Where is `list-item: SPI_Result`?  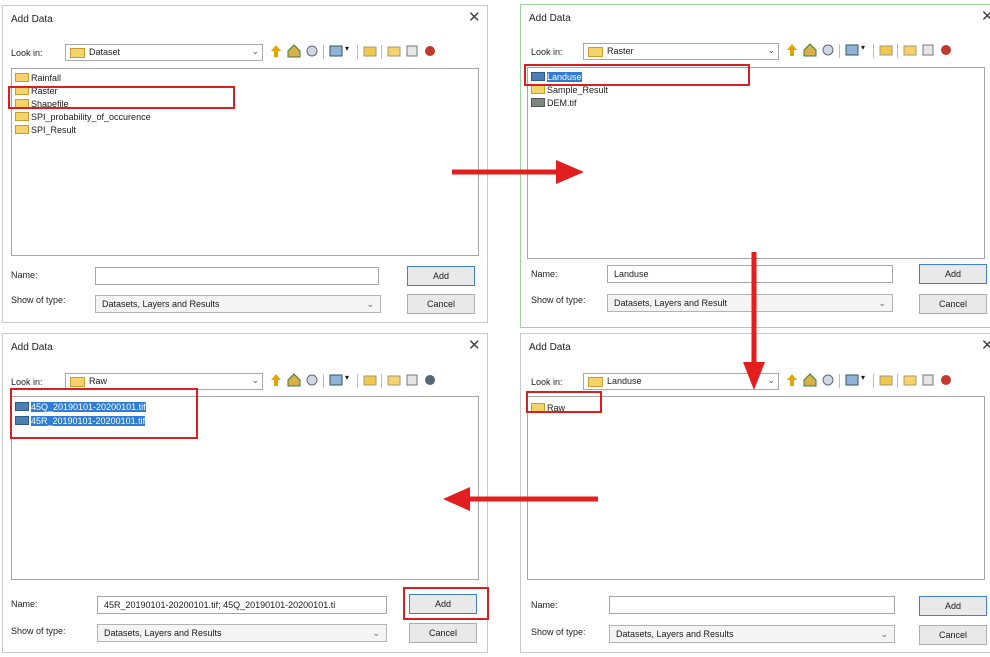 list-item: SPI_Result is located at coordinates (45, 130).